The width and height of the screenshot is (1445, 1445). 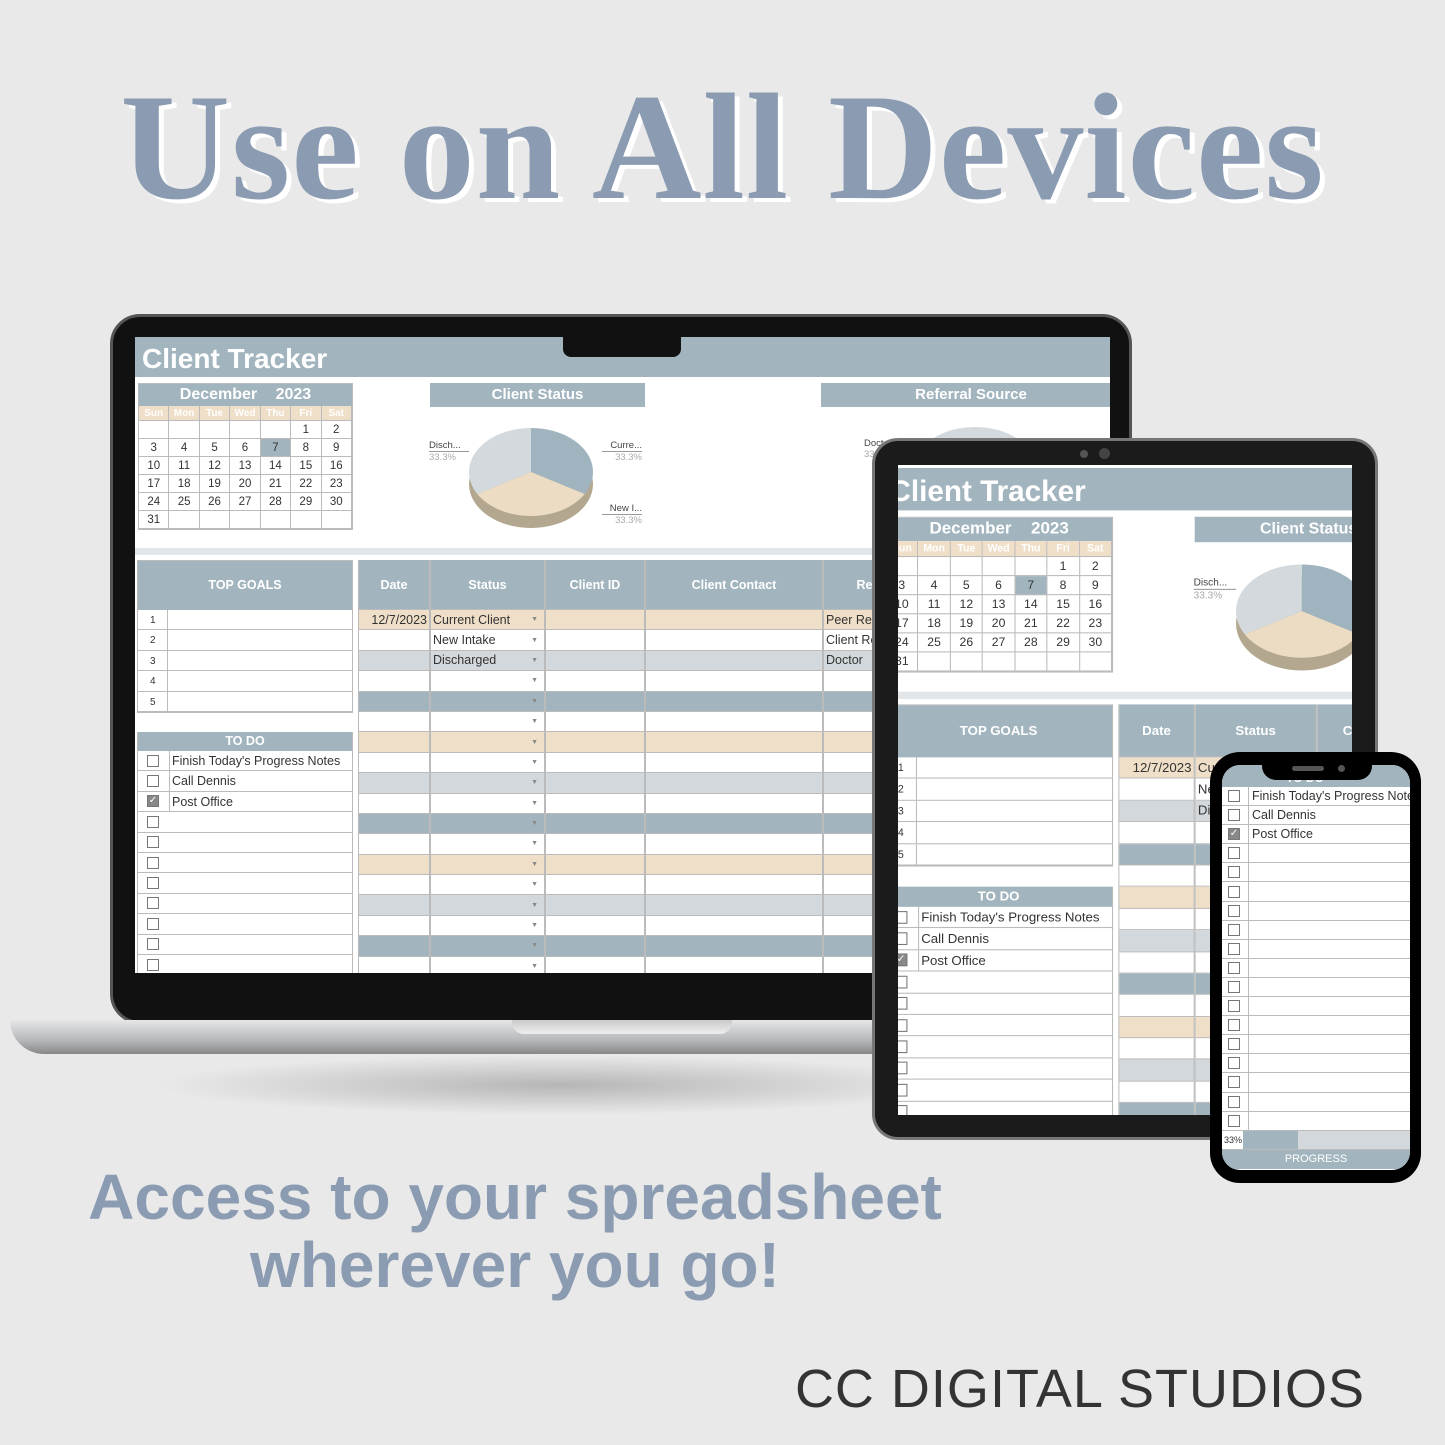 I want to click on checkbox-checked: ✓, so click(x=153, y=801).